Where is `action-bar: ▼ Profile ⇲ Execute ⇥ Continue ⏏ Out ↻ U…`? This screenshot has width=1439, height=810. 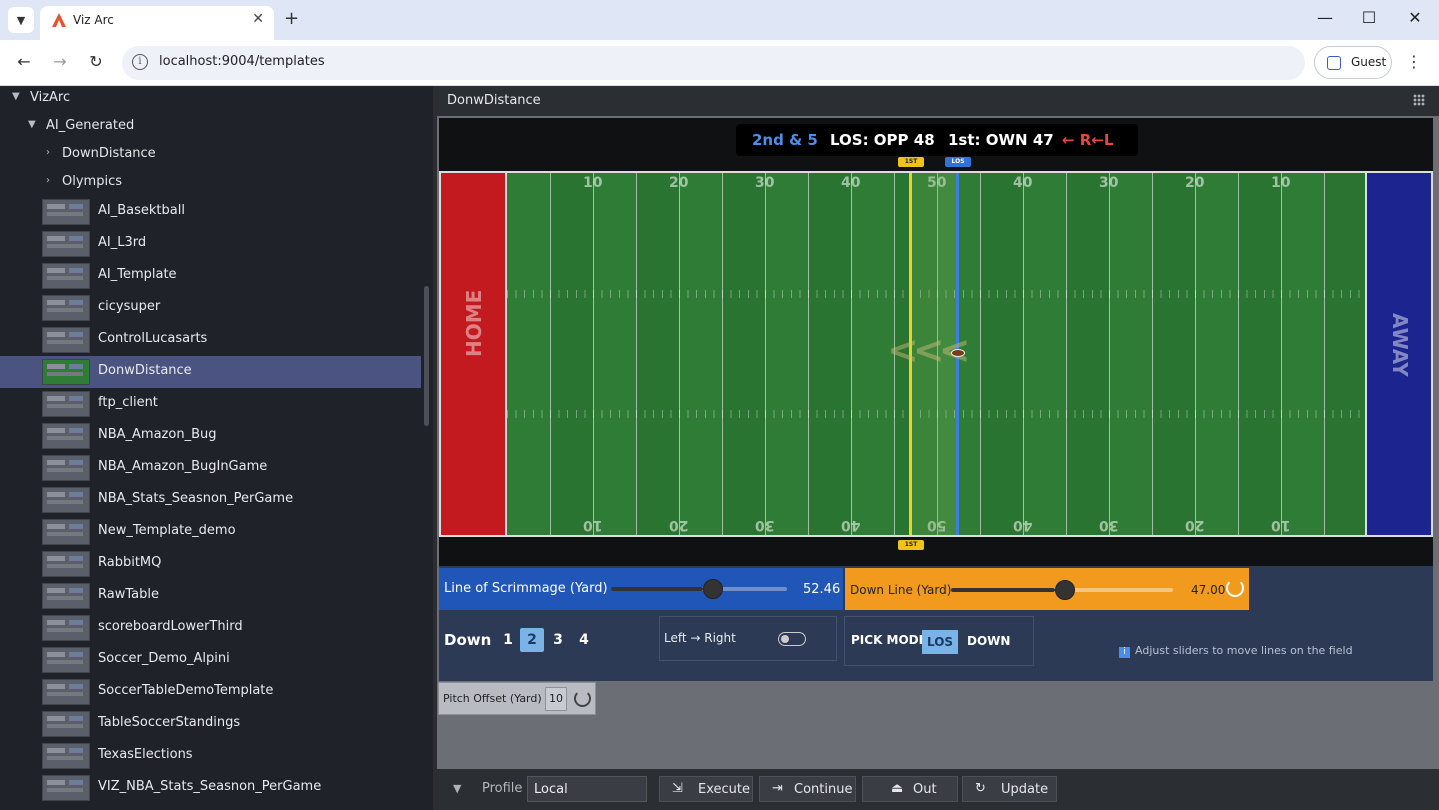 action-bar: ▼ Profile ⇲ Execute ⇥ Continue ⏏ Out ↻ U… is located at coordinates (938, 789).